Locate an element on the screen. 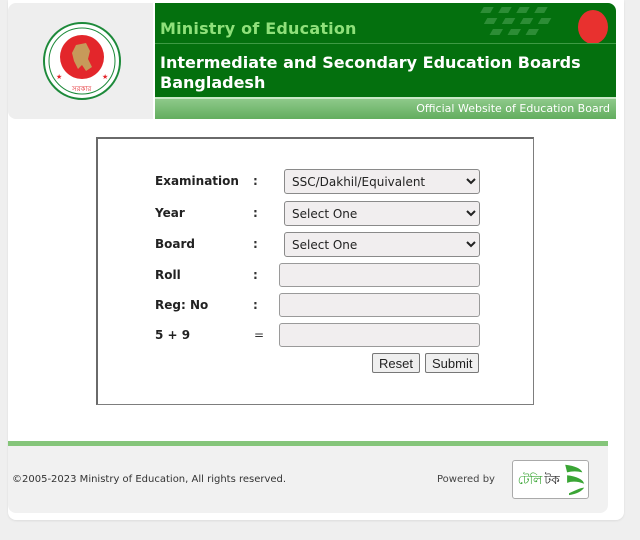 The width and height of the screenshot is (640, 540). flag-pattern-icon is located at coordinates (544, 25).